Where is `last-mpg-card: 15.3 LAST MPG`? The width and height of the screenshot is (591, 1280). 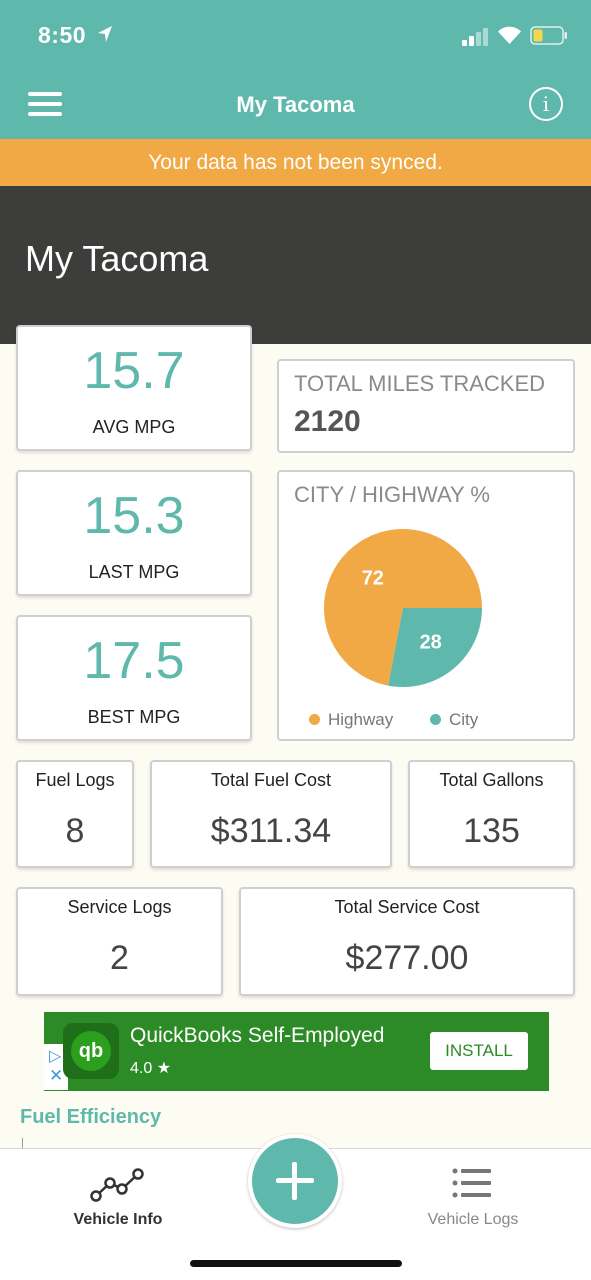 last-mpg-card: 15.3 LAST MPG is located at coordinates (134, 533).